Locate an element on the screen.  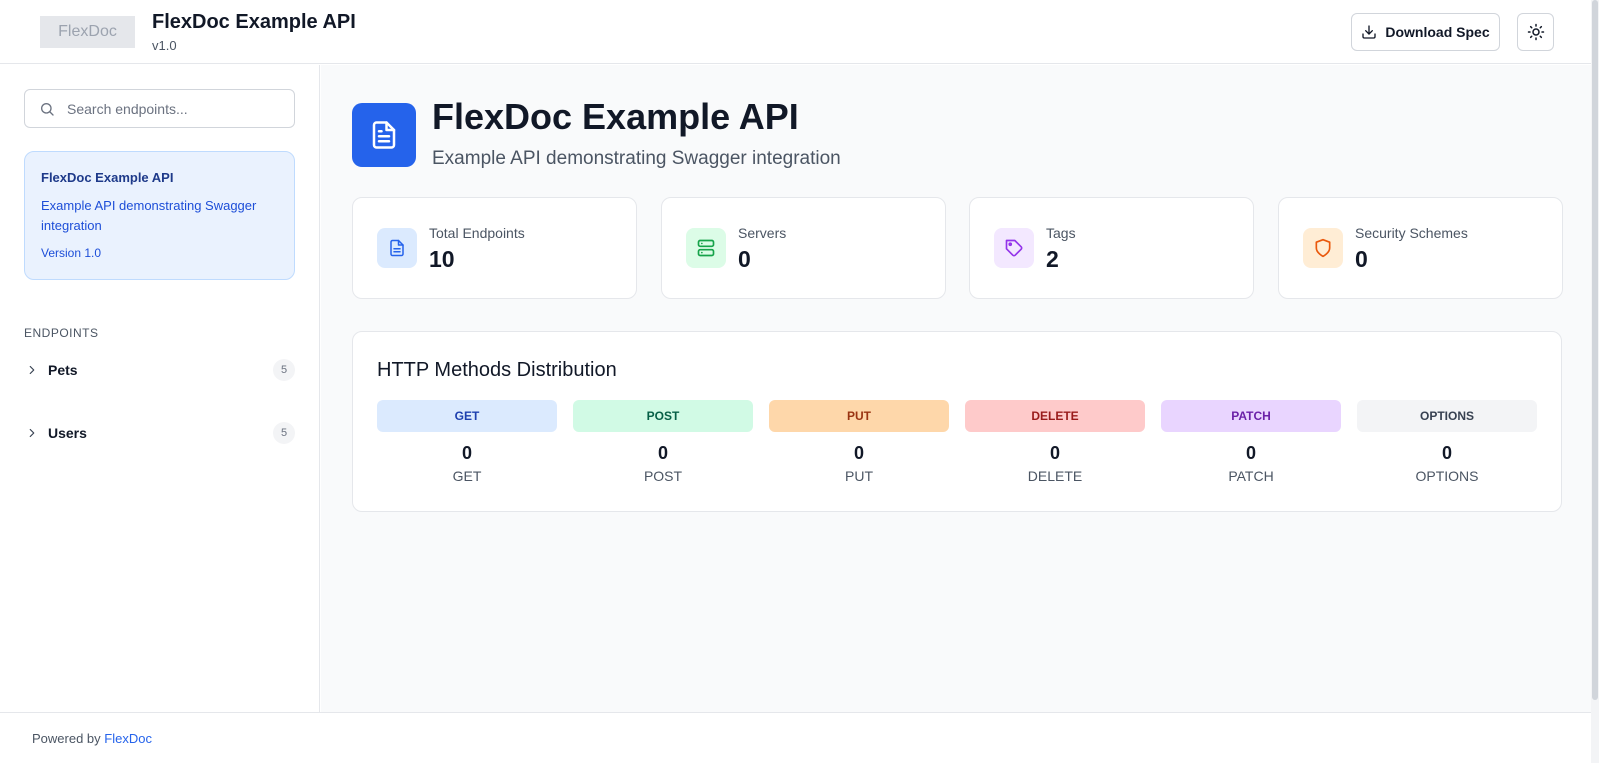
footer-text: Powered by FlexDoc is located at coordinates (92, 738).